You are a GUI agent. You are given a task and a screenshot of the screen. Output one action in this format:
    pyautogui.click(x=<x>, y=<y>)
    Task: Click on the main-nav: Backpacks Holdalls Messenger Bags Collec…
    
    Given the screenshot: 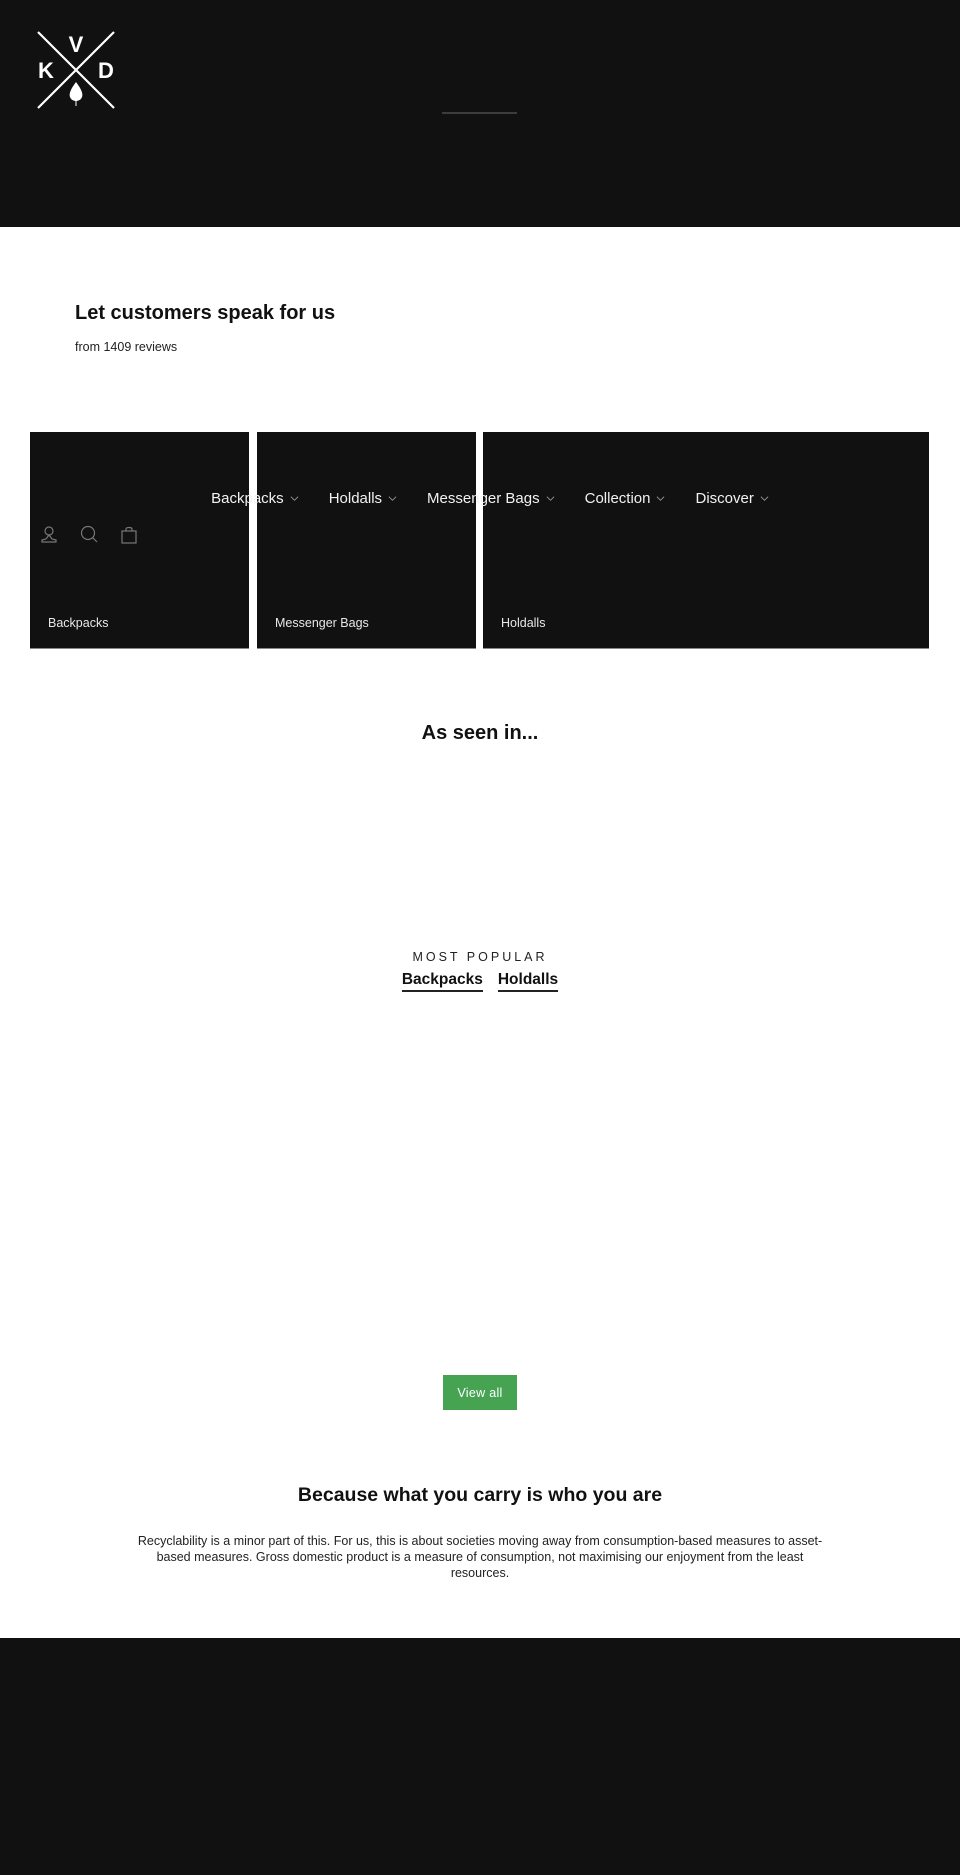 What is the action you would take?
    pyautogui.click(x=480, y=498)
    